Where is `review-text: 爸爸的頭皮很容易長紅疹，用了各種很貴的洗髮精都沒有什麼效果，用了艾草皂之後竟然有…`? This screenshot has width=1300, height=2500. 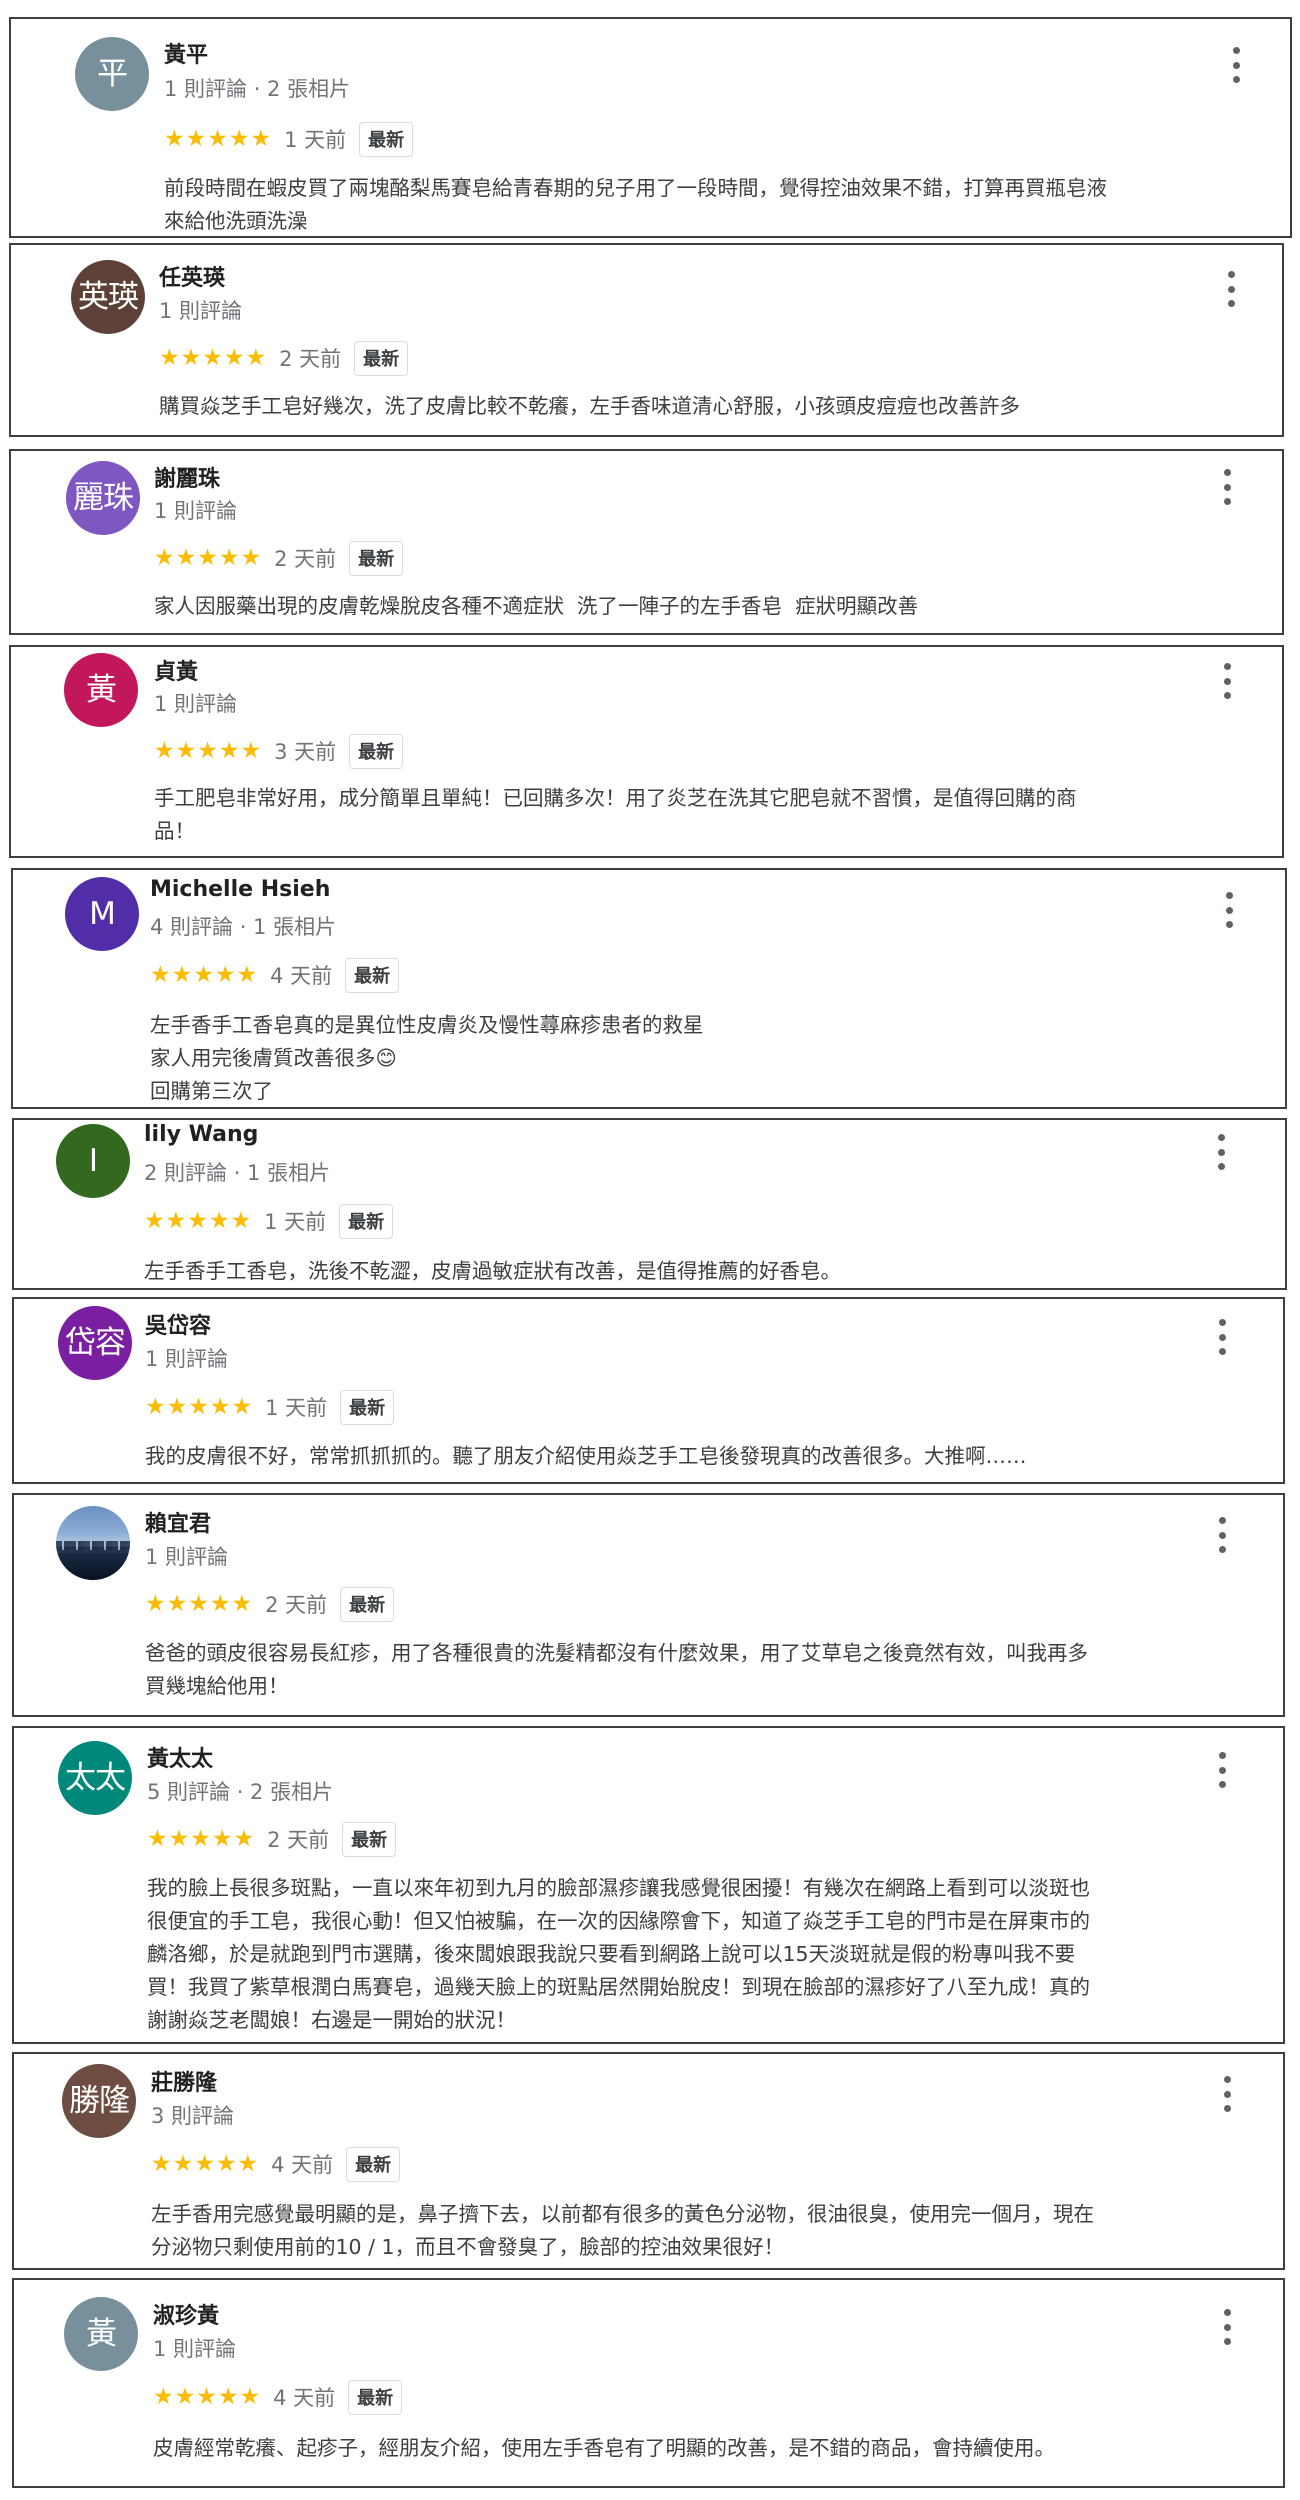
review-text: 爸爸的頭皮很容易長紅疹，用了各種很貴的洗髮精都沒有什麼效果，用了艾草皂之後竟然有… is located at coordinates (616, 1669).